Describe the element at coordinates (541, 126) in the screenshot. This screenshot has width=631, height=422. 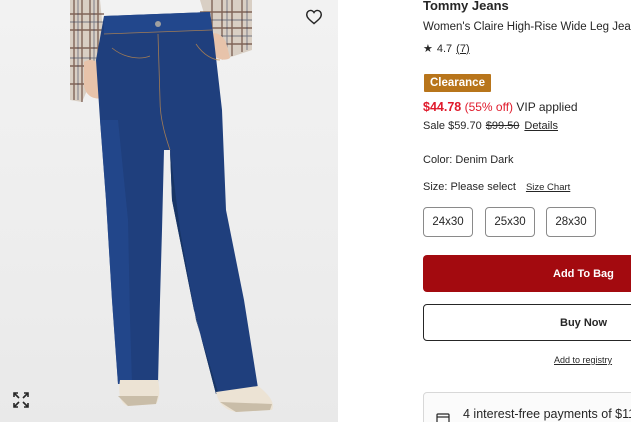
I see `price-details-link: Details` at that location.